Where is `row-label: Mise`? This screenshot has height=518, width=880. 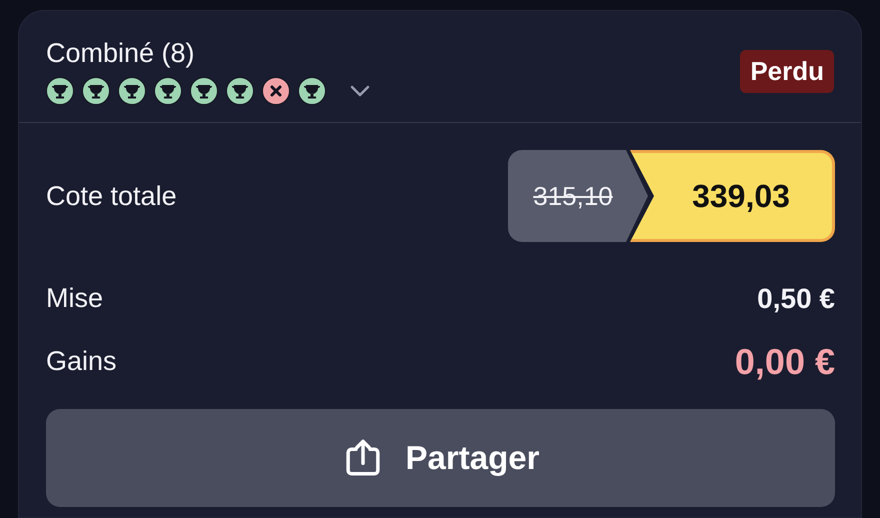
row-label: Mise is located at coordinates (75, 298).